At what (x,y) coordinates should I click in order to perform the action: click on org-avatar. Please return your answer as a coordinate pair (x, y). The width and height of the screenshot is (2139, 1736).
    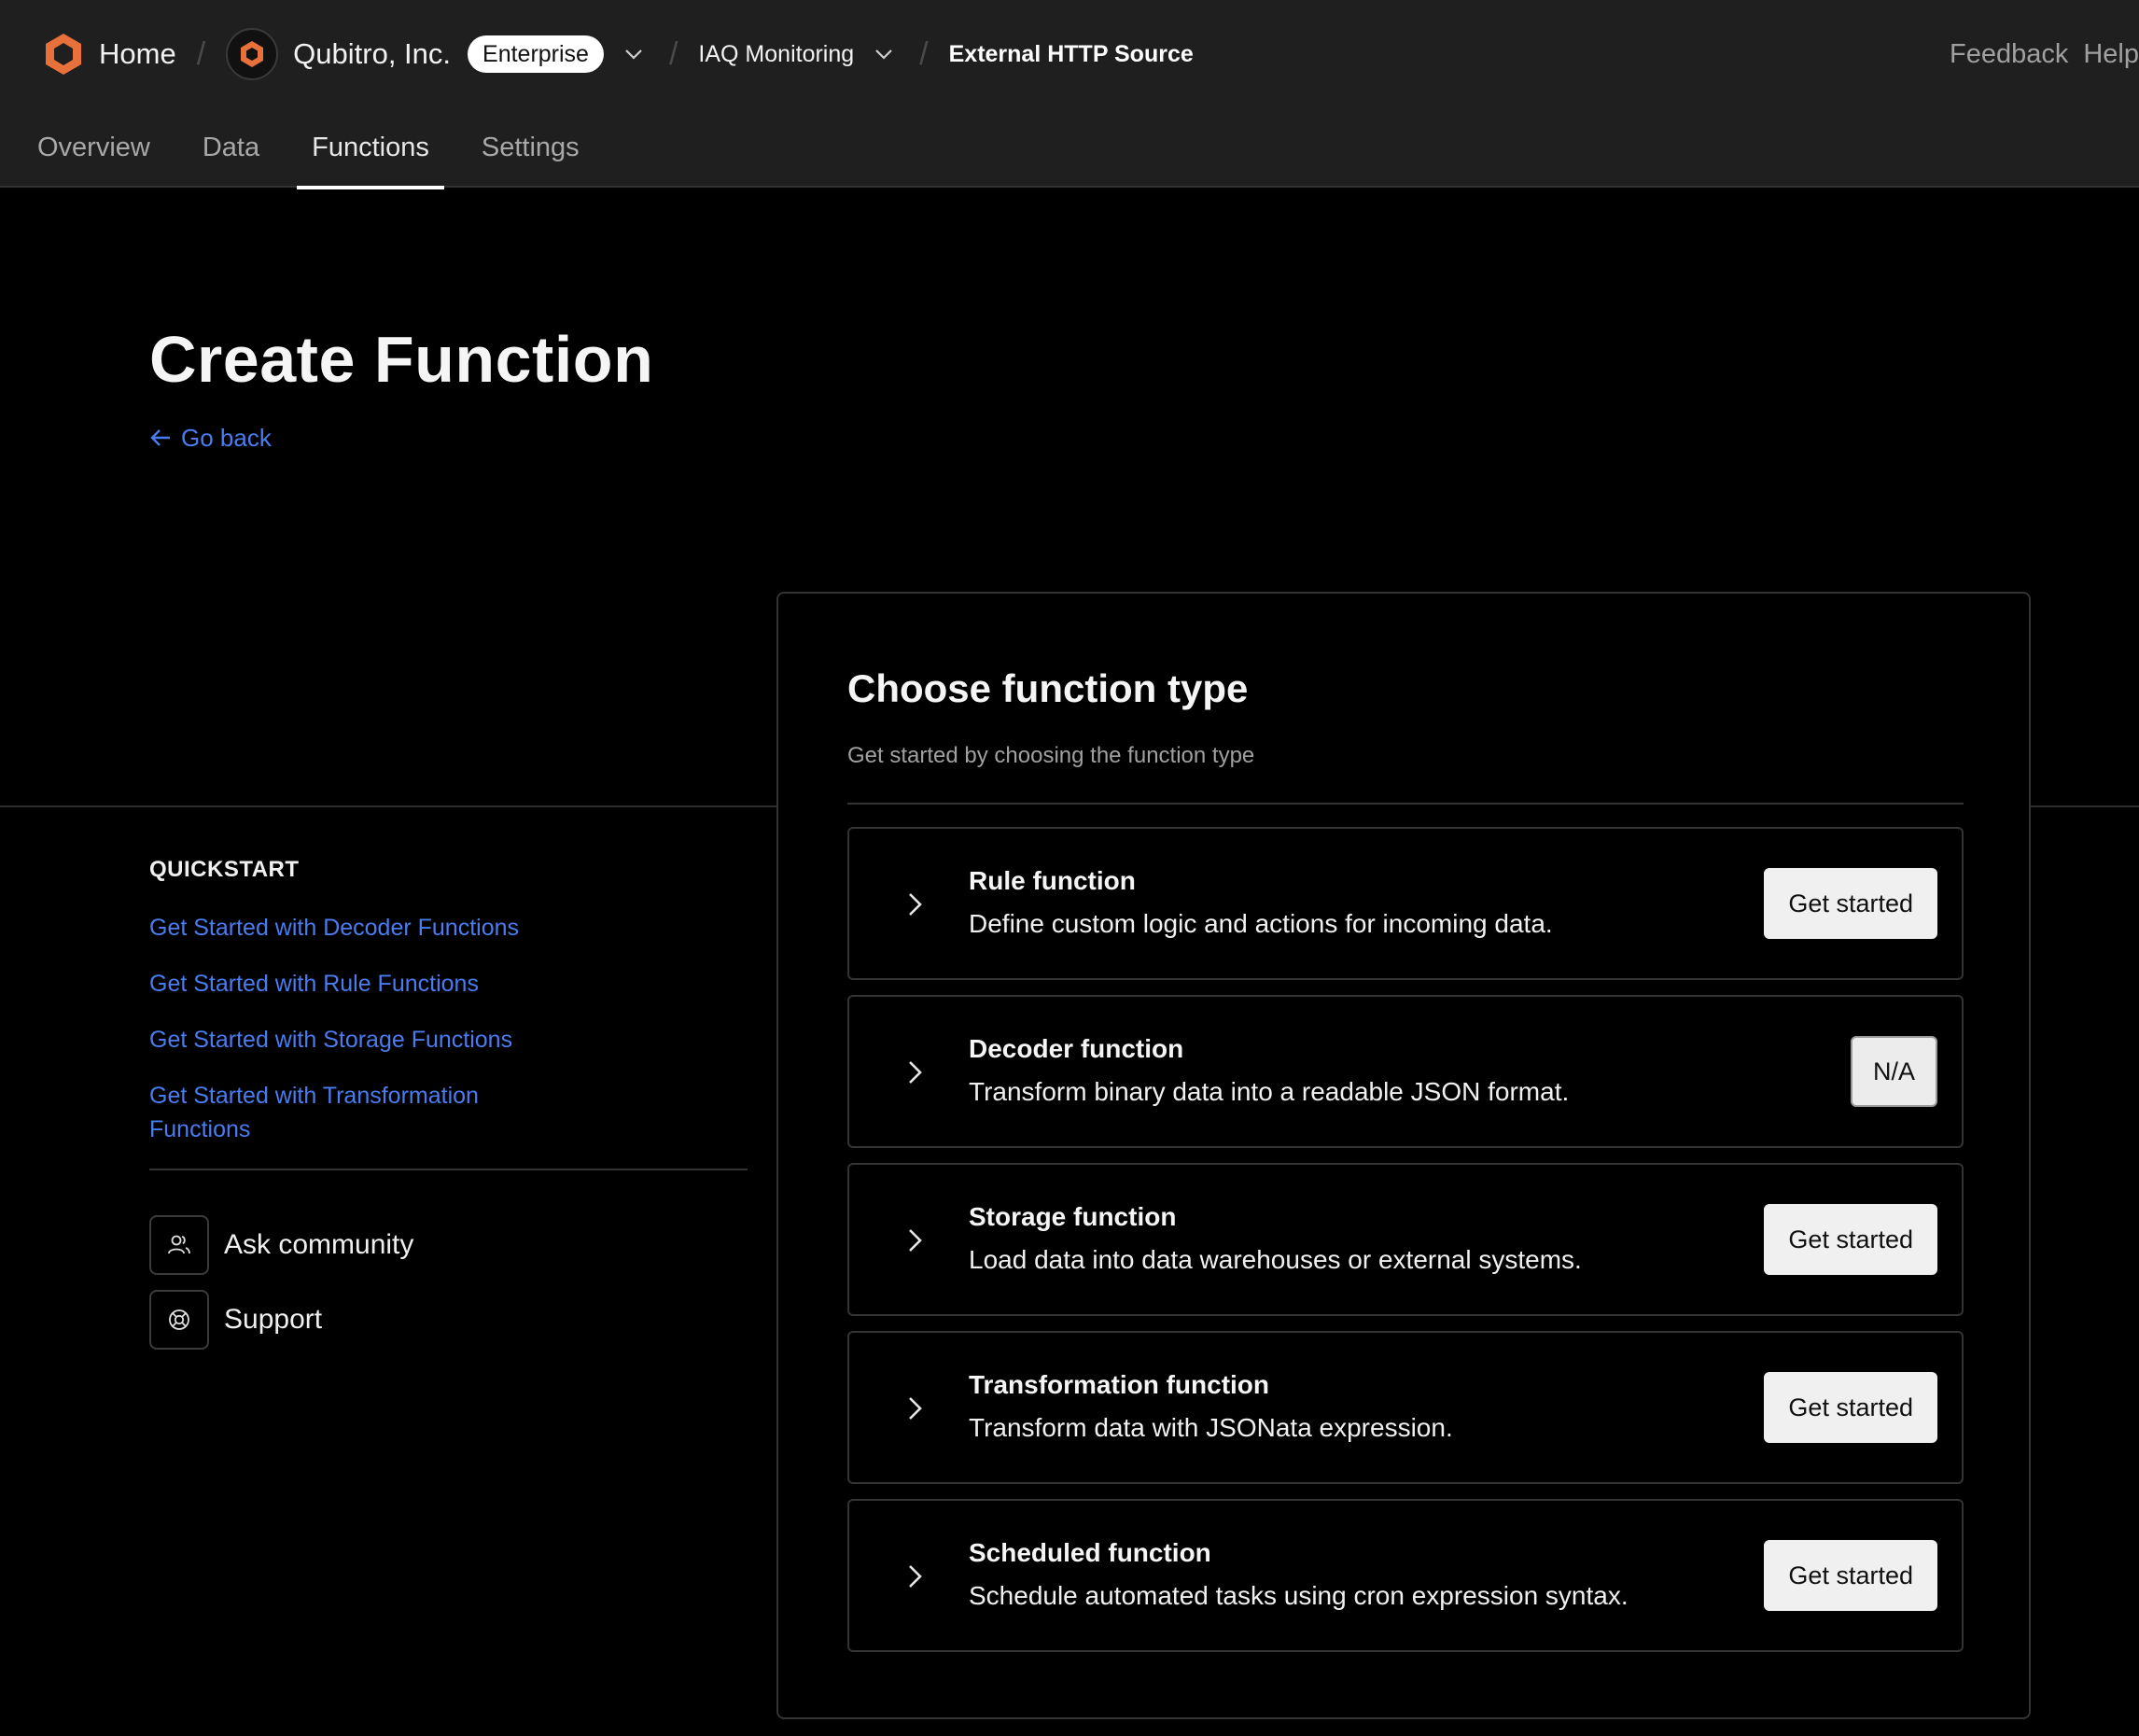
    Looking at the image, I should click on (253, 54).